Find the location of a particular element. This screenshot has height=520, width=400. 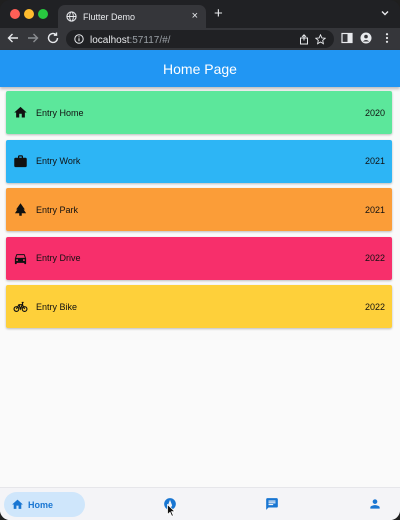

globe-icon is located at coordinates (71, 16).